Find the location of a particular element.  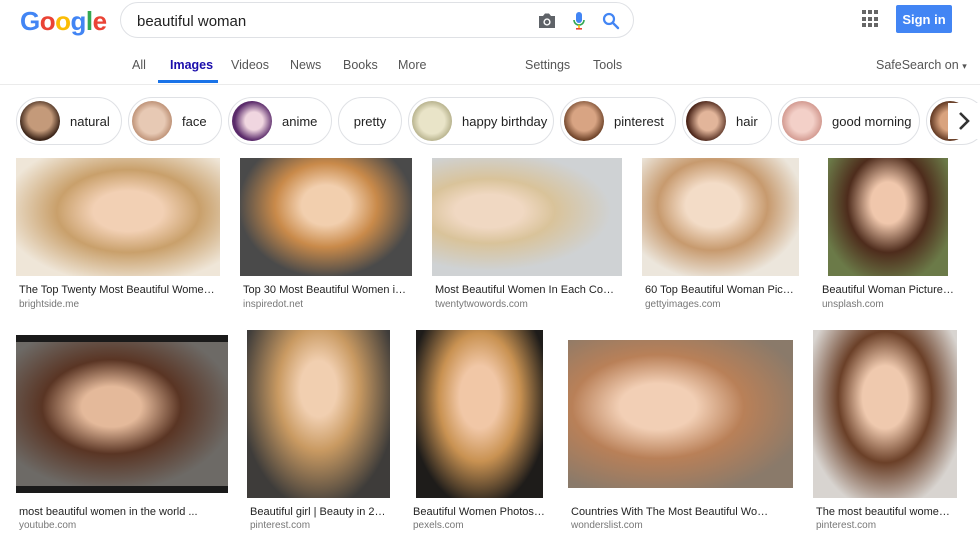

tab-more: More is located at coordinates (412, 65).